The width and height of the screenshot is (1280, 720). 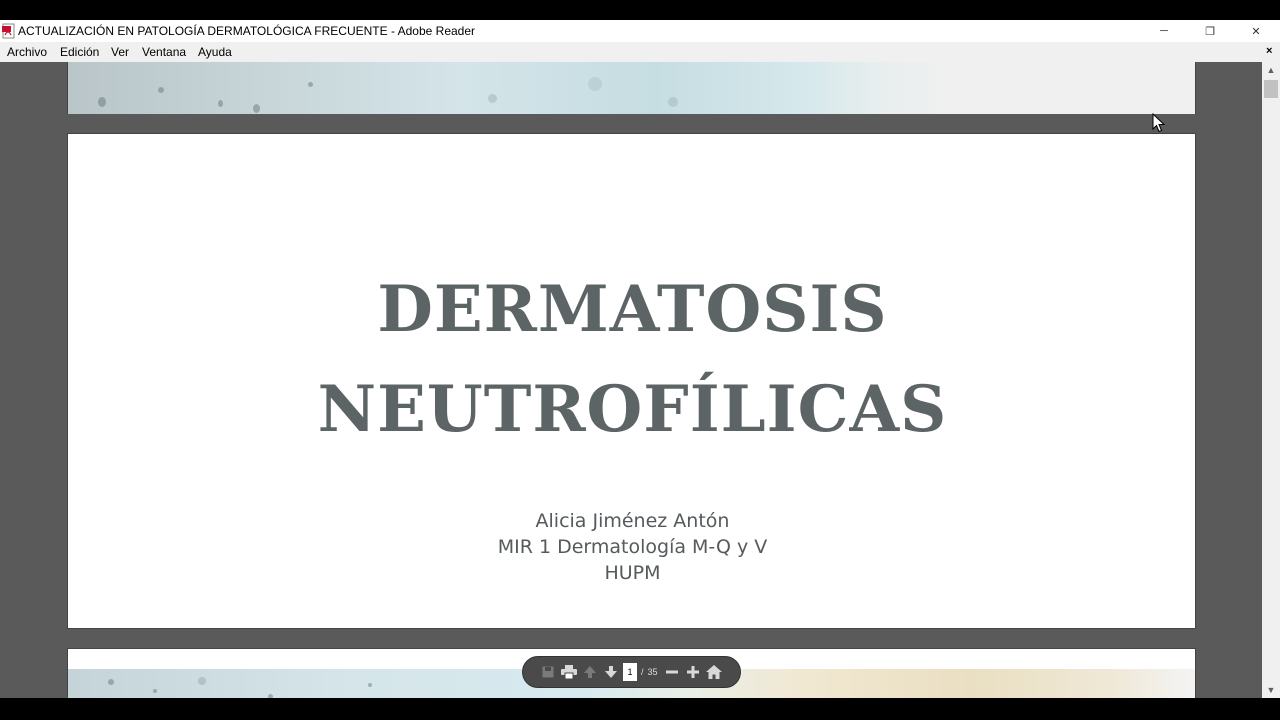 What do you see at coordinates (672, 672) in the screenshot?
I see `zoom-out-icon` at bounding box center [672, 672].